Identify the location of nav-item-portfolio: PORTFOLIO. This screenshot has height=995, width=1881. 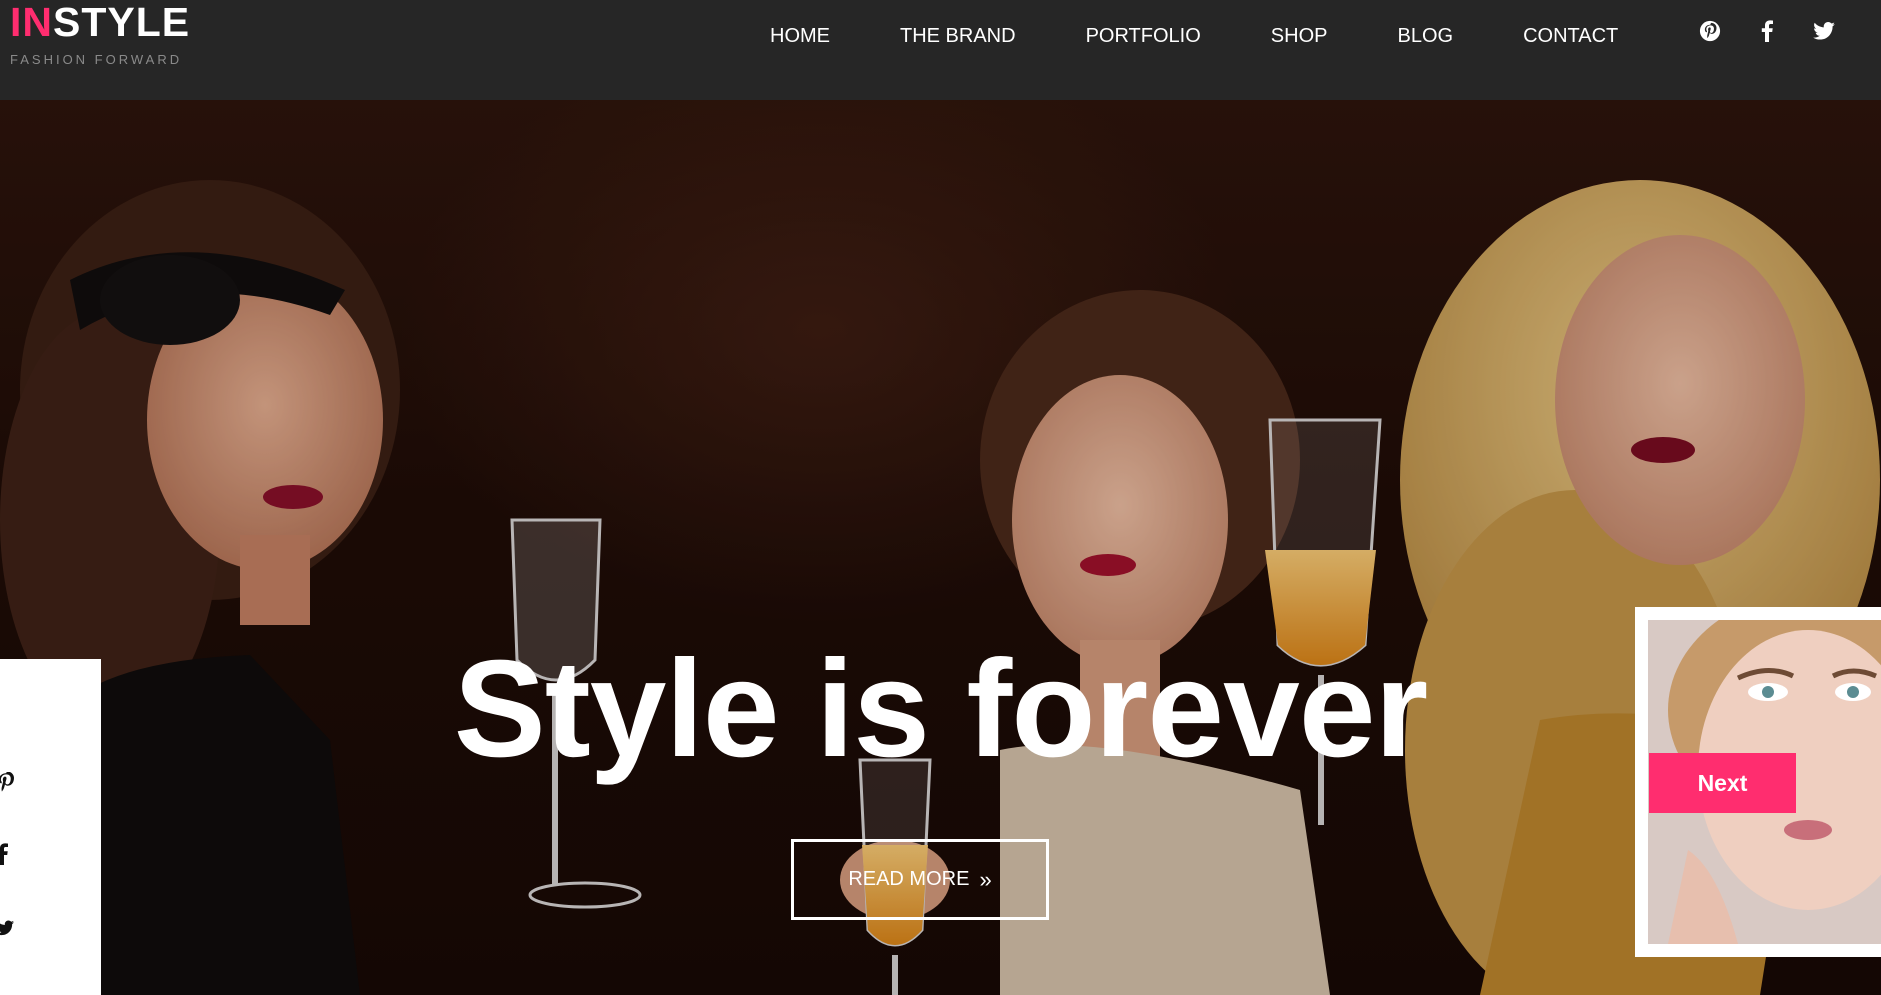
(1143, 36).